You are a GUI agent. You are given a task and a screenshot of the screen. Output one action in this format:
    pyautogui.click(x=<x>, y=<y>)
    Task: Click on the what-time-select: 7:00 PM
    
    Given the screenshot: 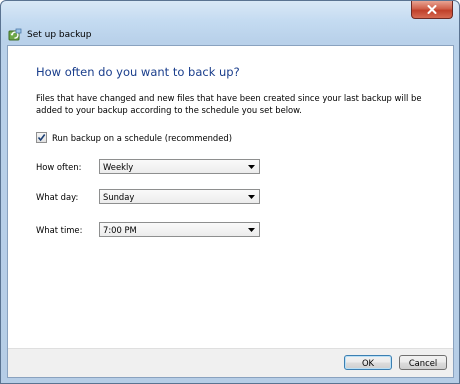 What is the action you would take?
    pyautogui.click(x=179, y=229)
    